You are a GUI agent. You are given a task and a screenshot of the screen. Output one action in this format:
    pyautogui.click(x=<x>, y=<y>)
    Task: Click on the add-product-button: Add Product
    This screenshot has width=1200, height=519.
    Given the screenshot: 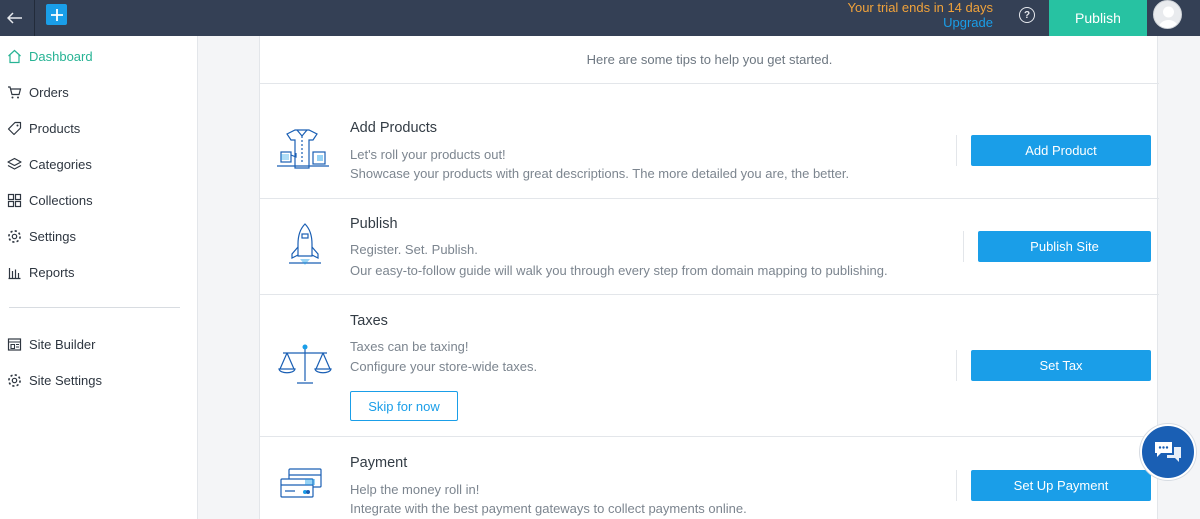 What is the action you would take?
    pyautogui.click(x=1061, y=150)
    